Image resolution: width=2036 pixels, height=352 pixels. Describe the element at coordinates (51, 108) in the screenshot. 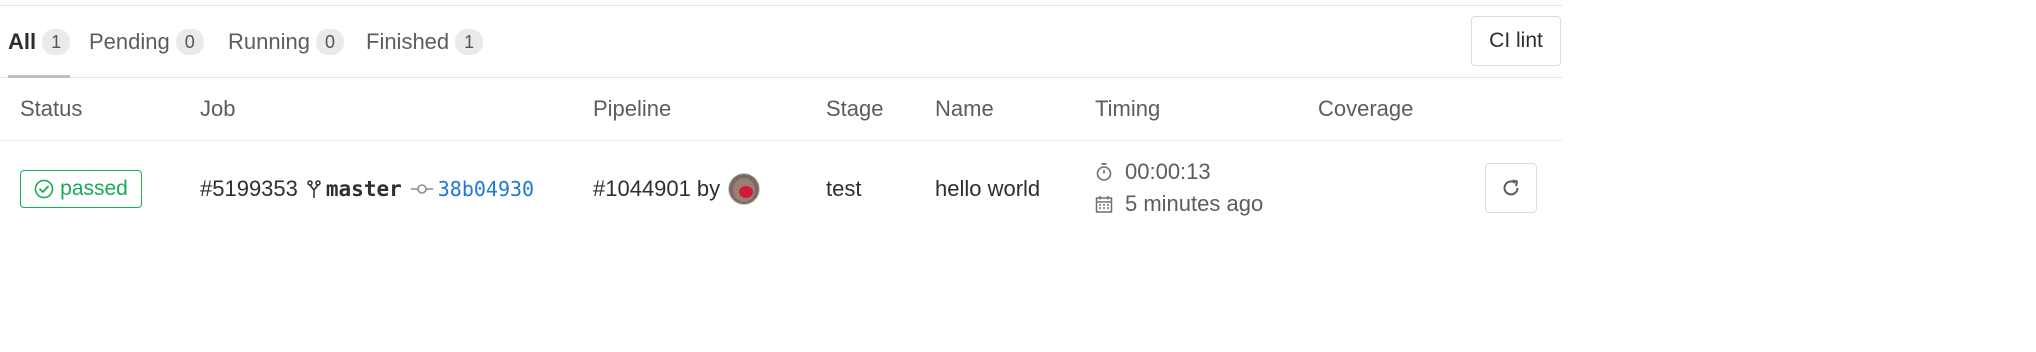

I see `header-status: Status` at that location.